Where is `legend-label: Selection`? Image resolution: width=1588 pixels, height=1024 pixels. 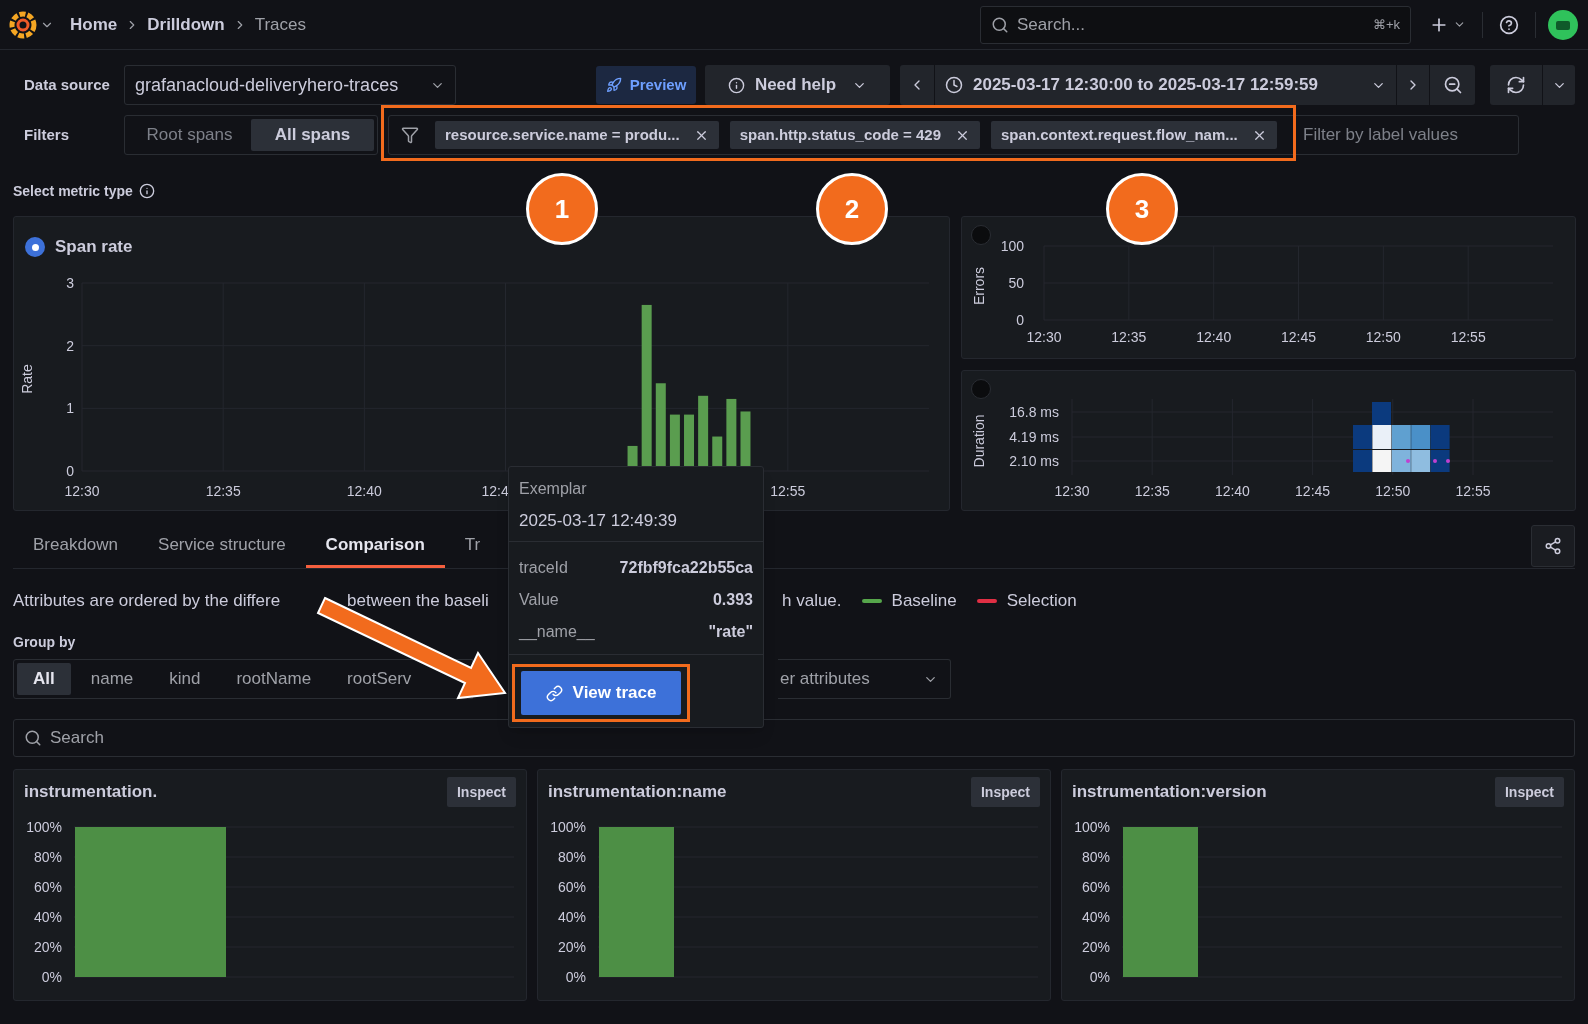 legend-label: Selection is located at coordinates (1041, 601).